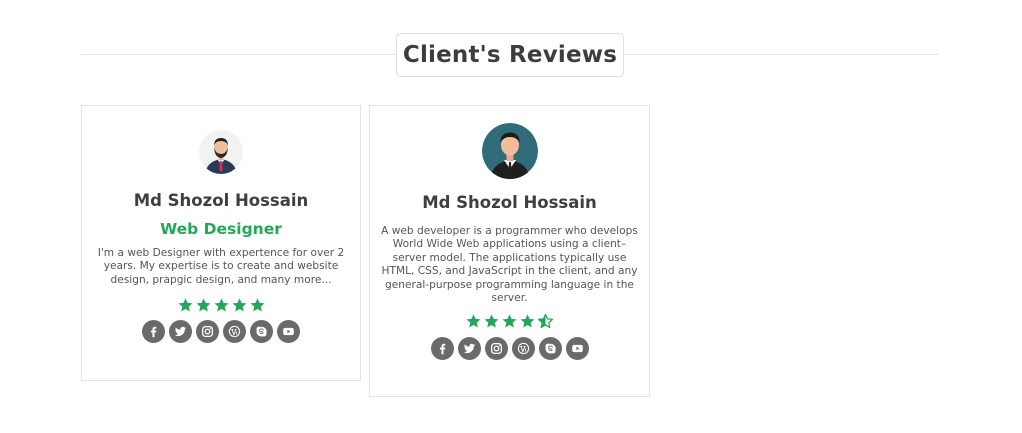  What do you see at coordinates (221, 229) in the screenshot?
I see `client-role: Web Designer` at bounding box center [221, 229].